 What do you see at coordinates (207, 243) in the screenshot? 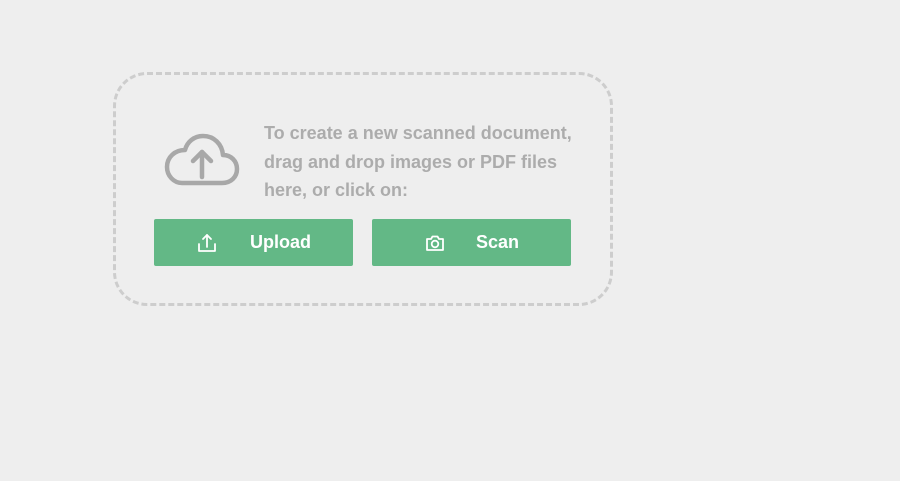
I see `upload-tray-icon` at bounding box center [207, 243].